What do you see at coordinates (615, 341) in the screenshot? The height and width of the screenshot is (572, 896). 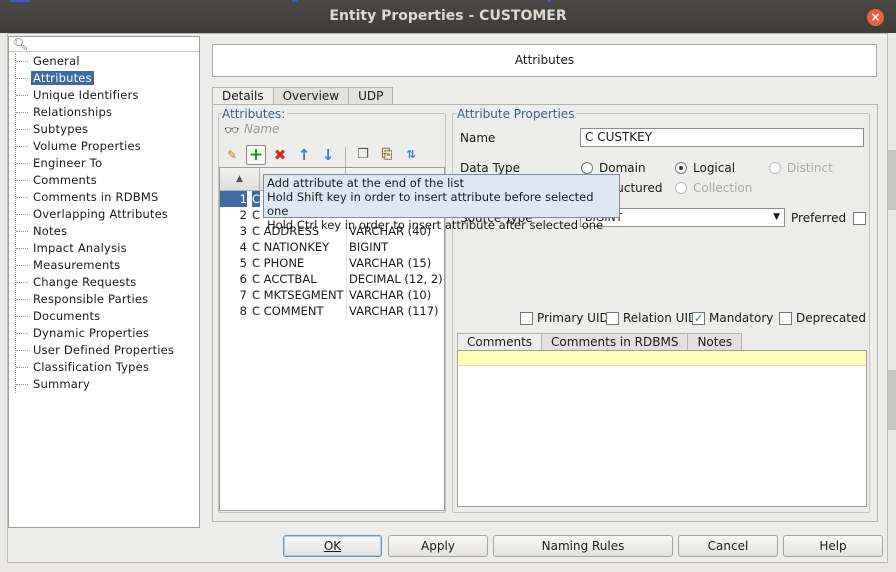 I see `tab-comments-in-rdbms: Comments in RDBMS` at bounding box center [615, 341].